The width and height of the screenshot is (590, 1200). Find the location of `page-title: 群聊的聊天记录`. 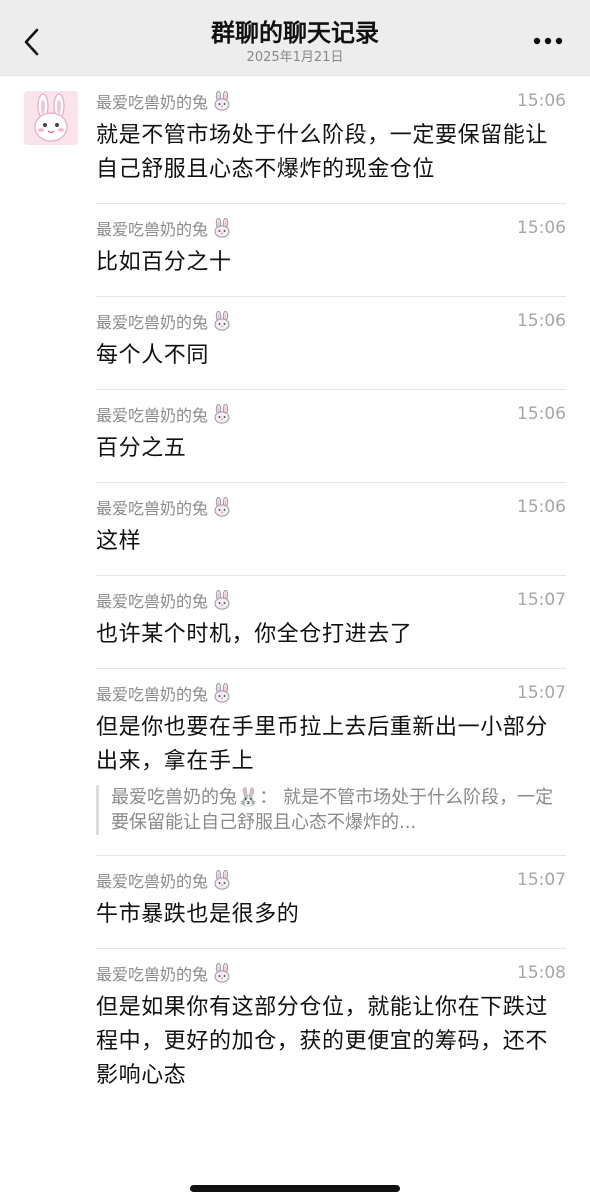

page-title: 群聊的聊天记录 is located at coordinates (295, 33).